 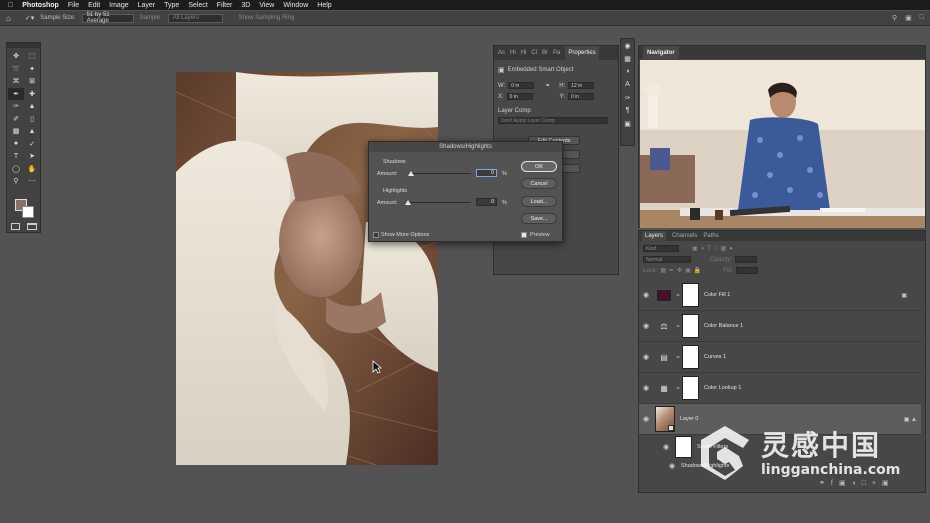 What do you see at coordinates (16, 93) in the screenshot?
I see `eyedropper-tool-icon: ✒` at bounding box center [16, 93].